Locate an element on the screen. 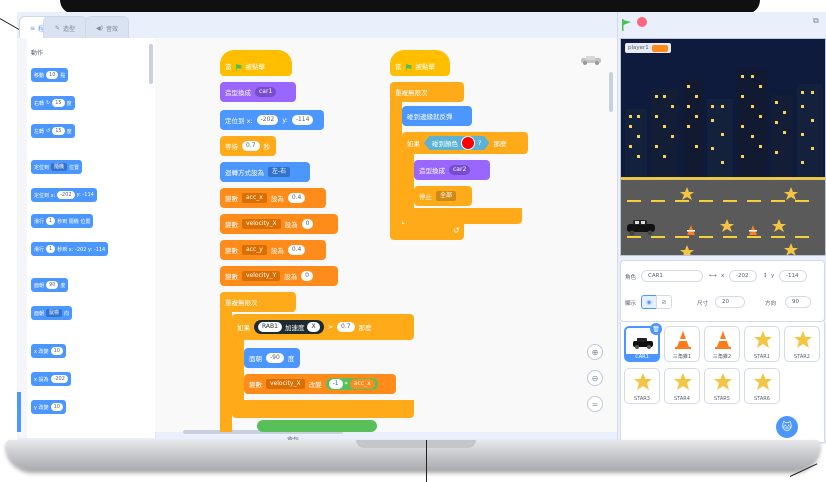 The width and height of the screenshot is (826, 482). fullscreen-icon: ⧉ is located at coordinates (816, 21).